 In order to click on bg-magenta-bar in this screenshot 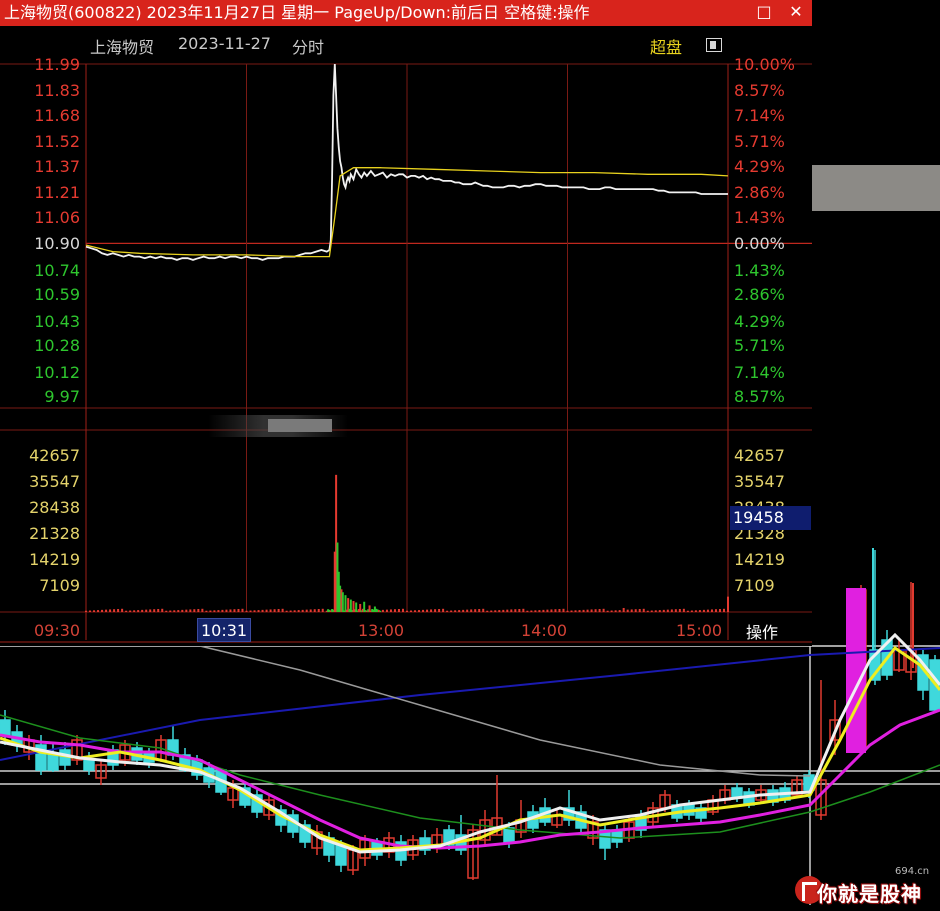, I will do `click(856, 670)`.